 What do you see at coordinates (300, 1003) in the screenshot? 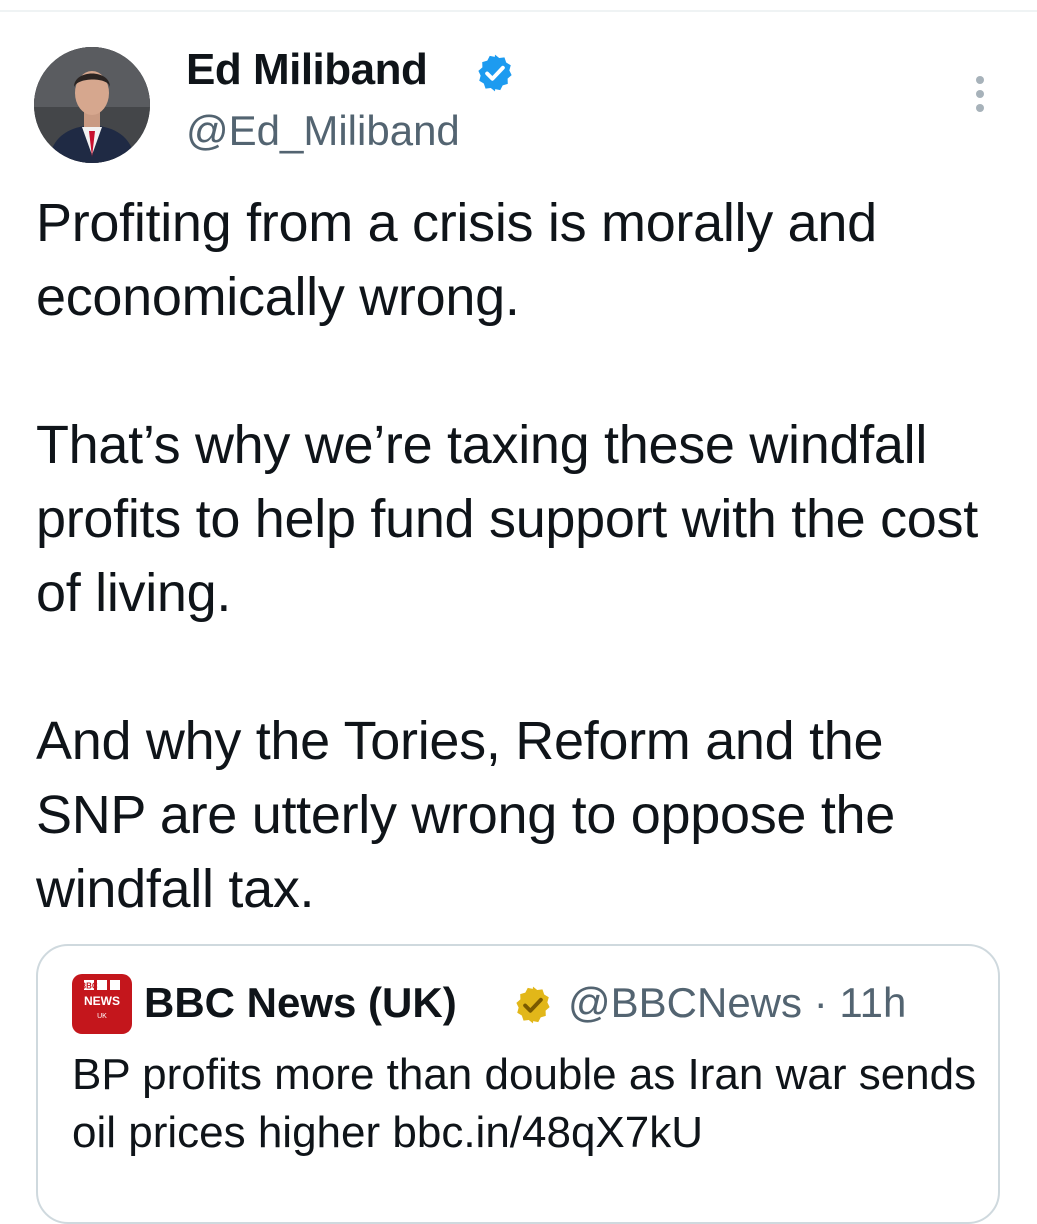
I see `quoted-author-name: BBC News (UK)` at bounding box center [300, 1003].